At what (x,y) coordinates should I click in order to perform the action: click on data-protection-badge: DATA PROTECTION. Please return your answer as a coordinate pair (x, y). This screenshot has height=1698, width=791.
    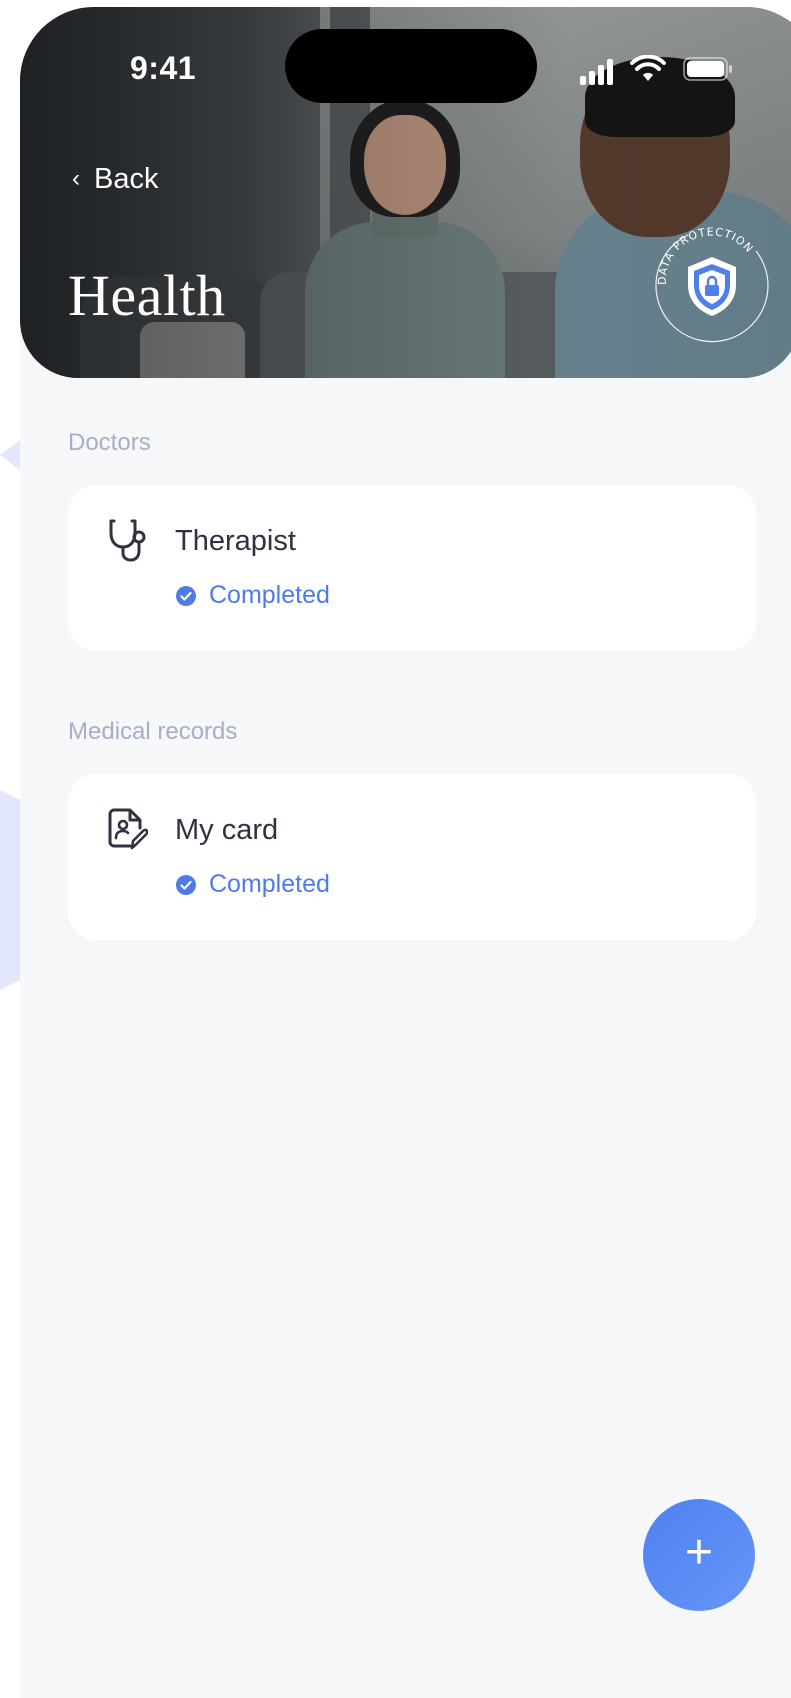
    Looking at the image, I should click on (712, 284).